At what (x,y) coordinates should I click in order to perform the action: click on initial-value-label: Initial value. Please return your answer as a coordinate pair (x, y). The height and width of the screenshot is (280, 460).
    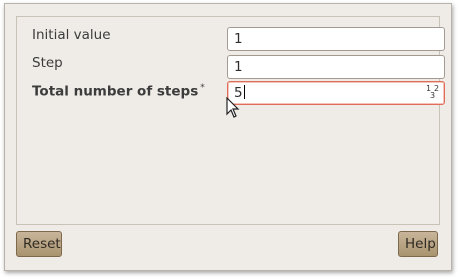
    Looking at the image, I should click on (71, 35).